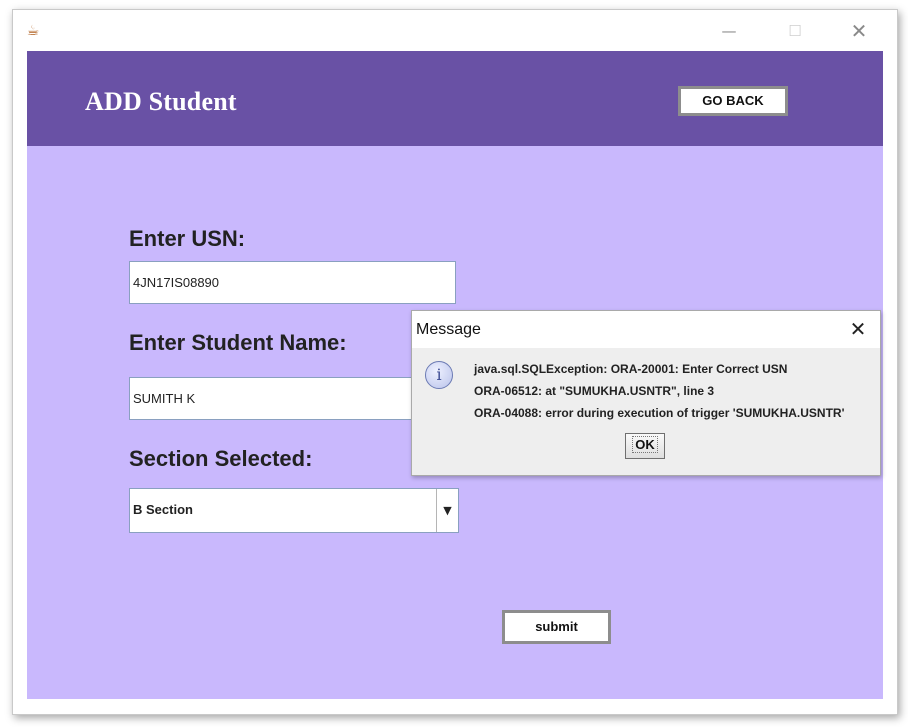 The height and width of the screenshot is (727, 908). I want to click on header-bar: ADD Student GO BACK, so click(455, 98).